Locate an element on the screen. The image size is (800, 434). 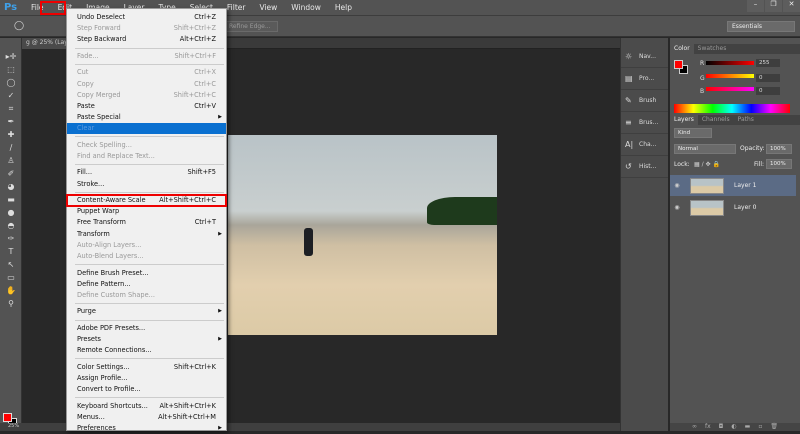
color-spectrum is located at coordinates (732, 108).